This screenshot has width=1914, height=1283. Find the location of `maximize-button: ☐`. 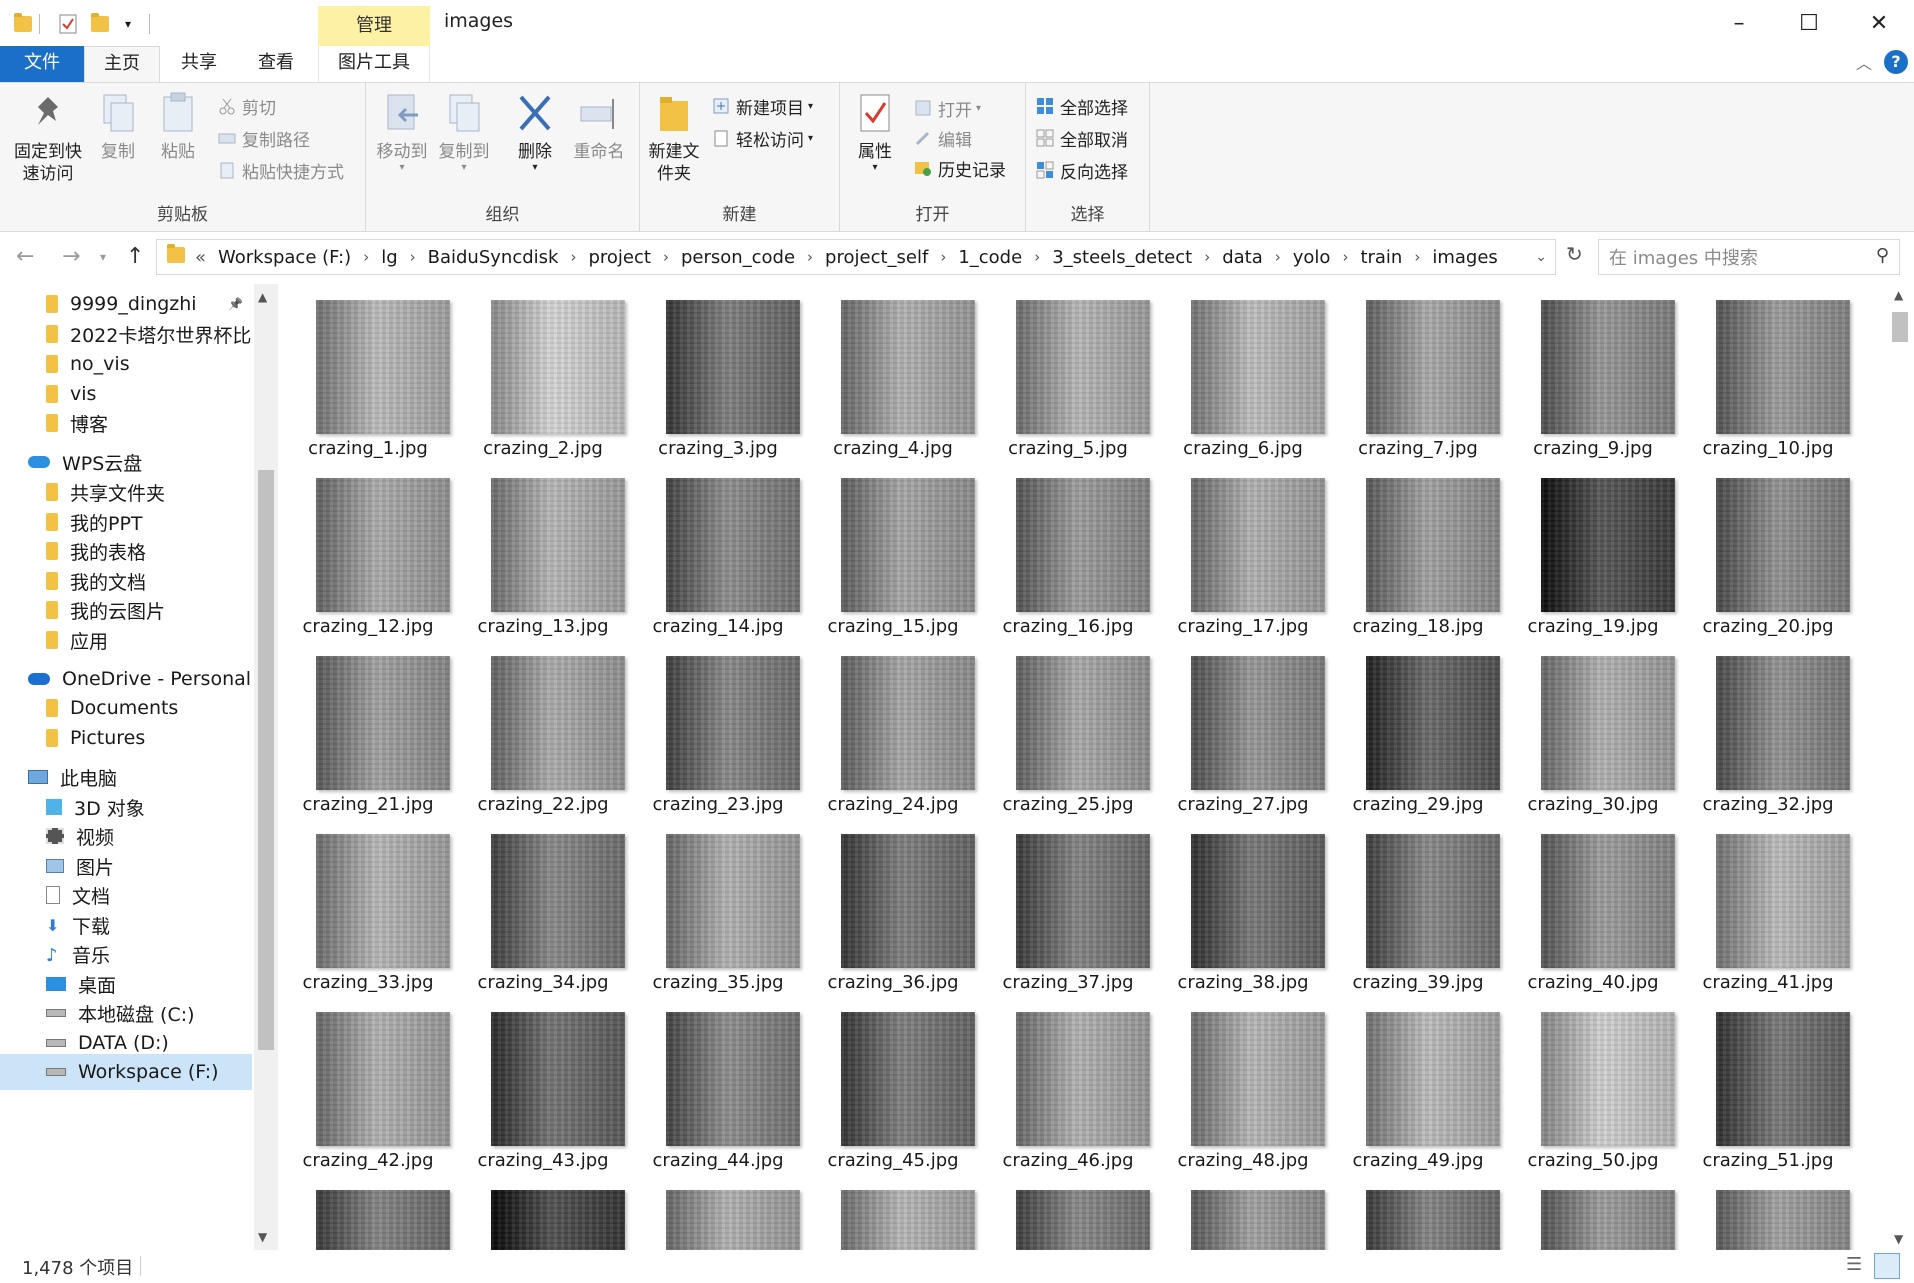

maximize-button: ☐ is located at coordinates (1809, 23).